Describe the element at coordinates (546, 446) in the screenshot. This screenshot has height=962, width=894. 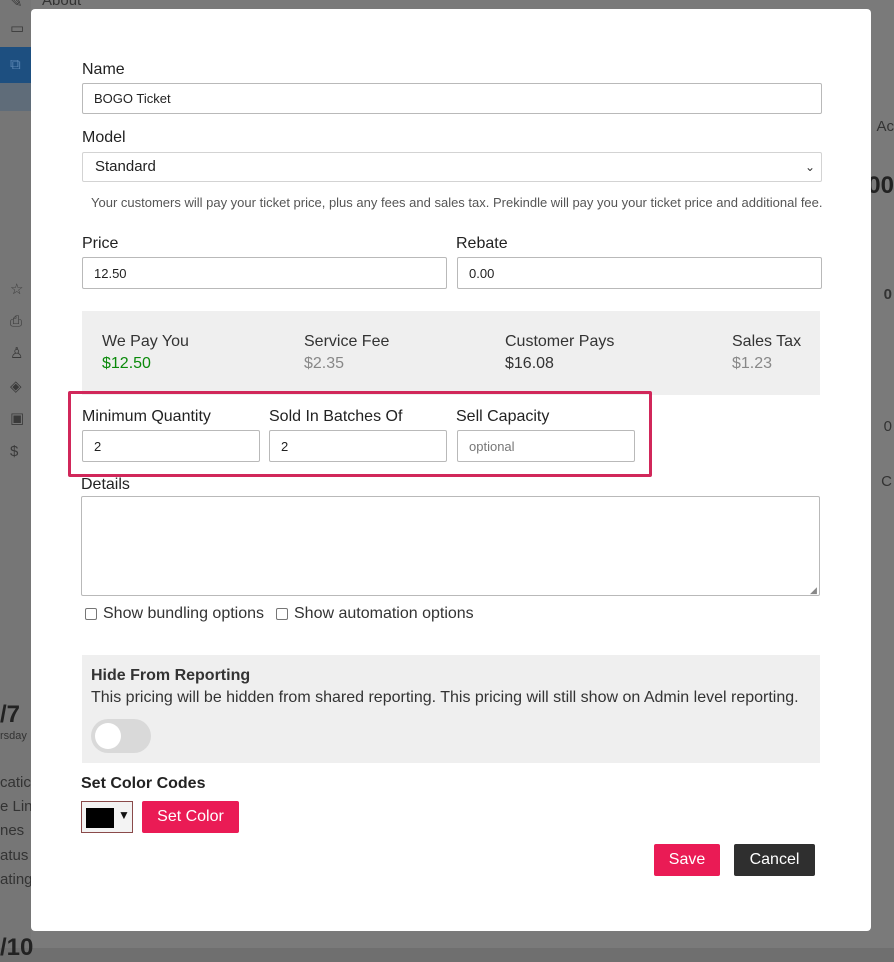
I see `sell-capacity-input` at that location.